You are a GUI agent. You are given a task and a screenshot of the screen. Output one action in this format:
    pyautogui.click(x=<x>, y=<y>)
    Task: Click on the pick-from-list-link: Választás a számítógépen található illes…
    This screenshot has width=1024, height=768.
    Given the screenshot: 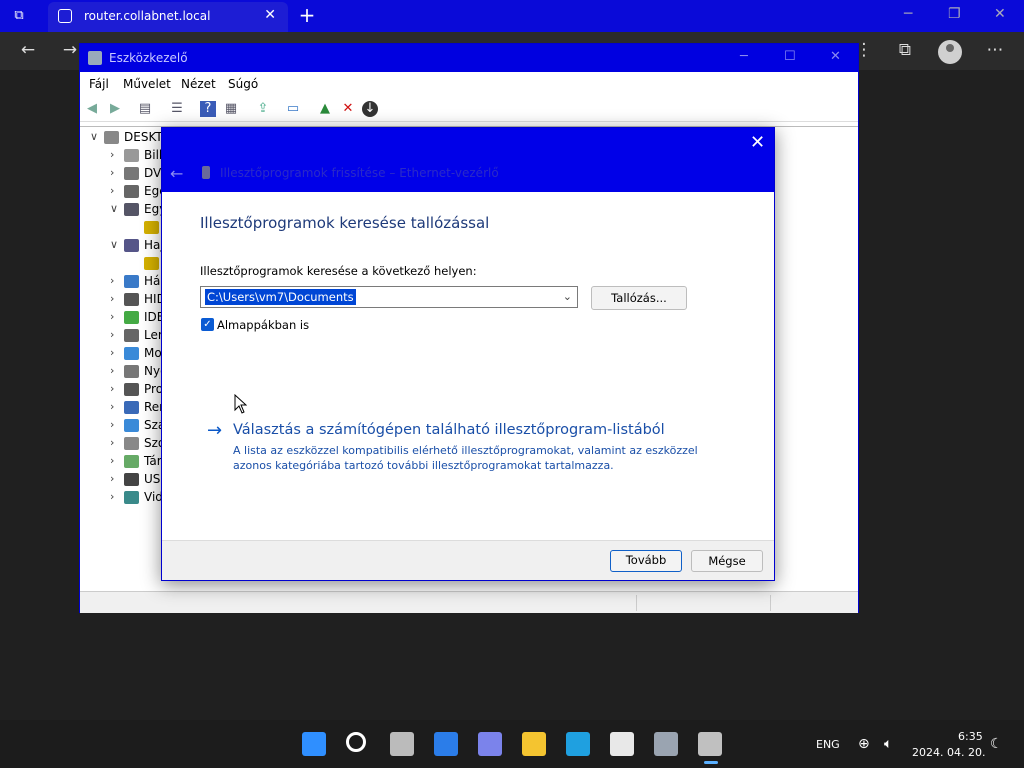 What is the action you would take?
    pyautogui.click(x=449, y=430)
    